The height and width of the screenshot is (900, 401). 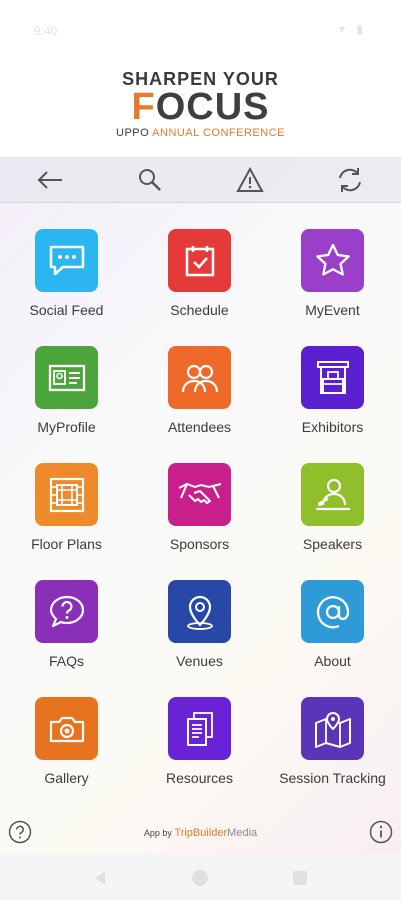 I want to click on tile-myevent: MyEvent, so click(x=332, y=283).